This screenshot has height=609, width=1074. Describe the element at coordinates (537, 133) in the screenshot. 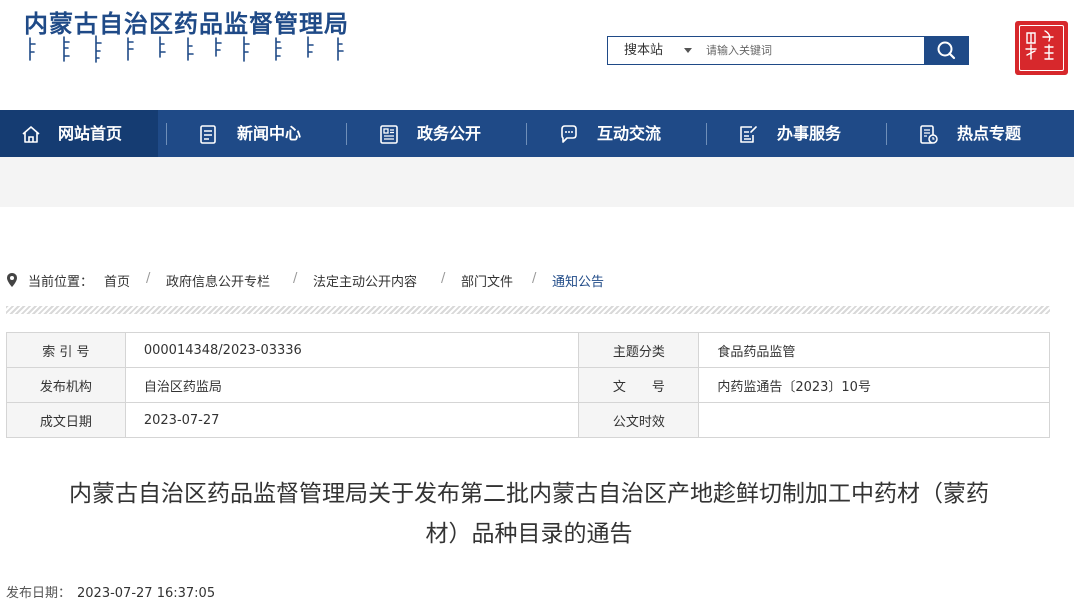

I see `main-nav: 网站首页 新闻中心 政务公开 互动交流 办事服务 热点专题` at that location.